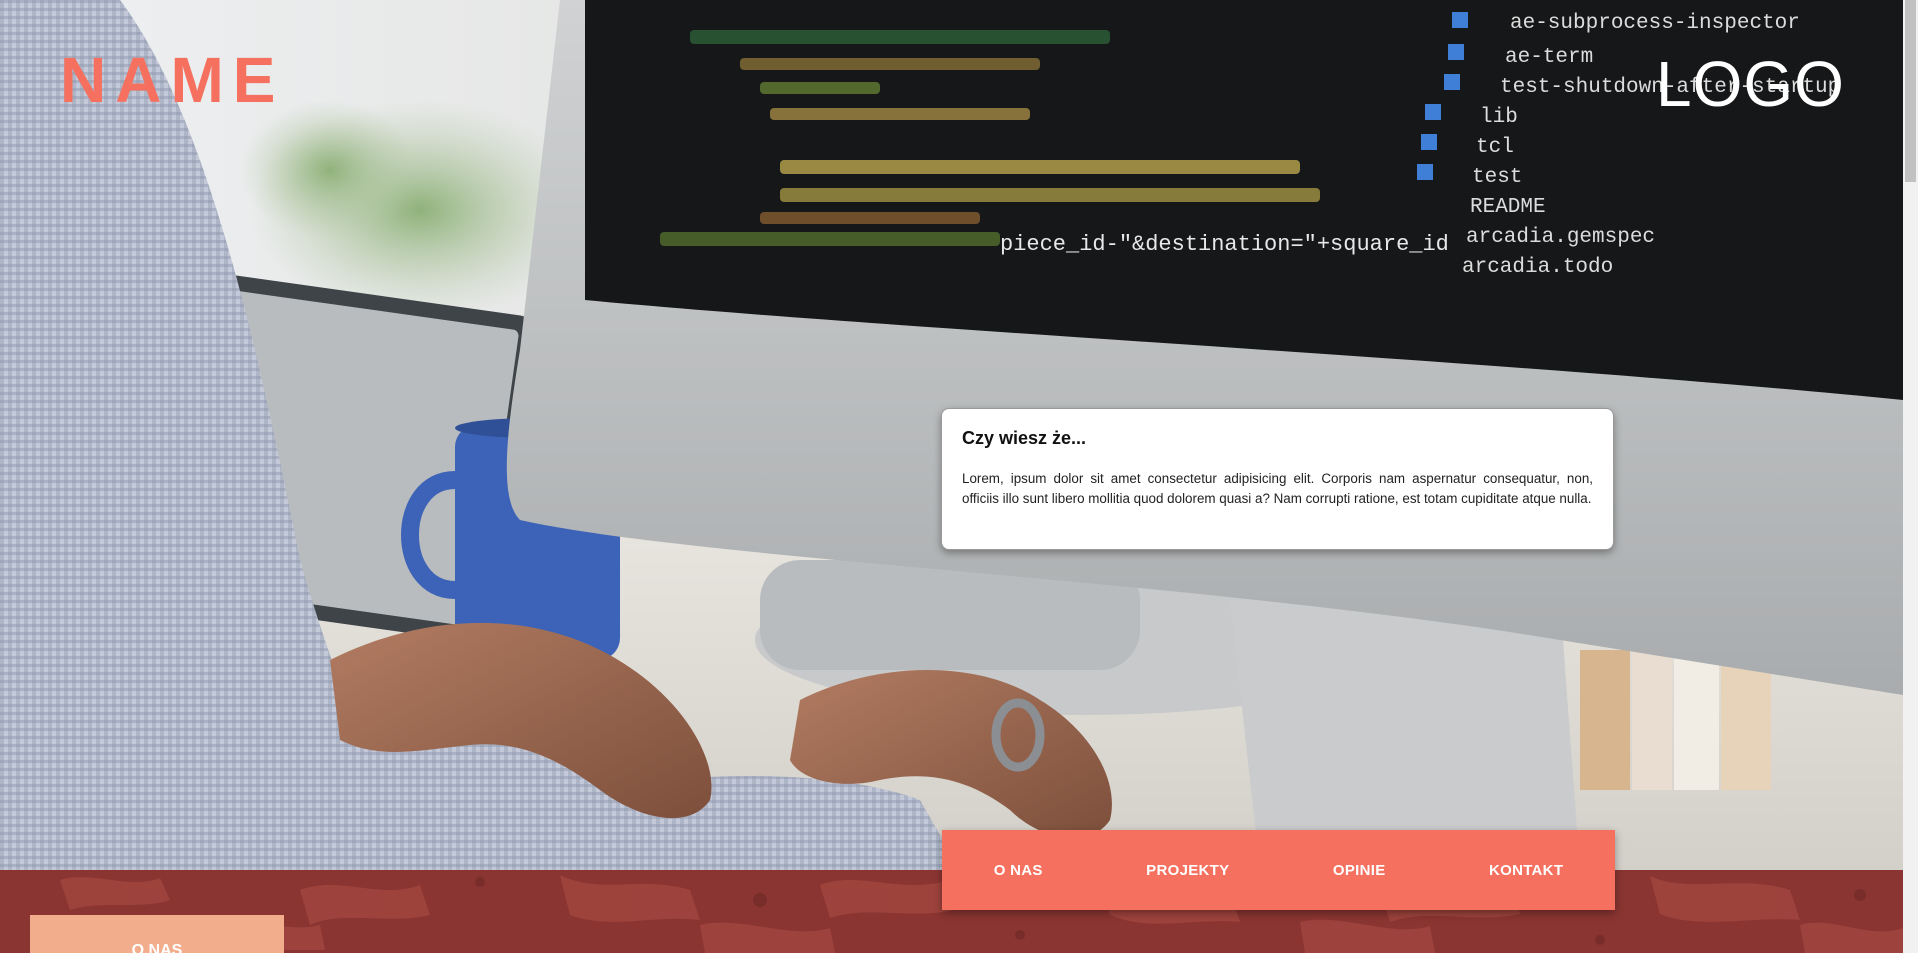  I want to click on nav-item-o-nas: O NAS, so click(1018, 870).